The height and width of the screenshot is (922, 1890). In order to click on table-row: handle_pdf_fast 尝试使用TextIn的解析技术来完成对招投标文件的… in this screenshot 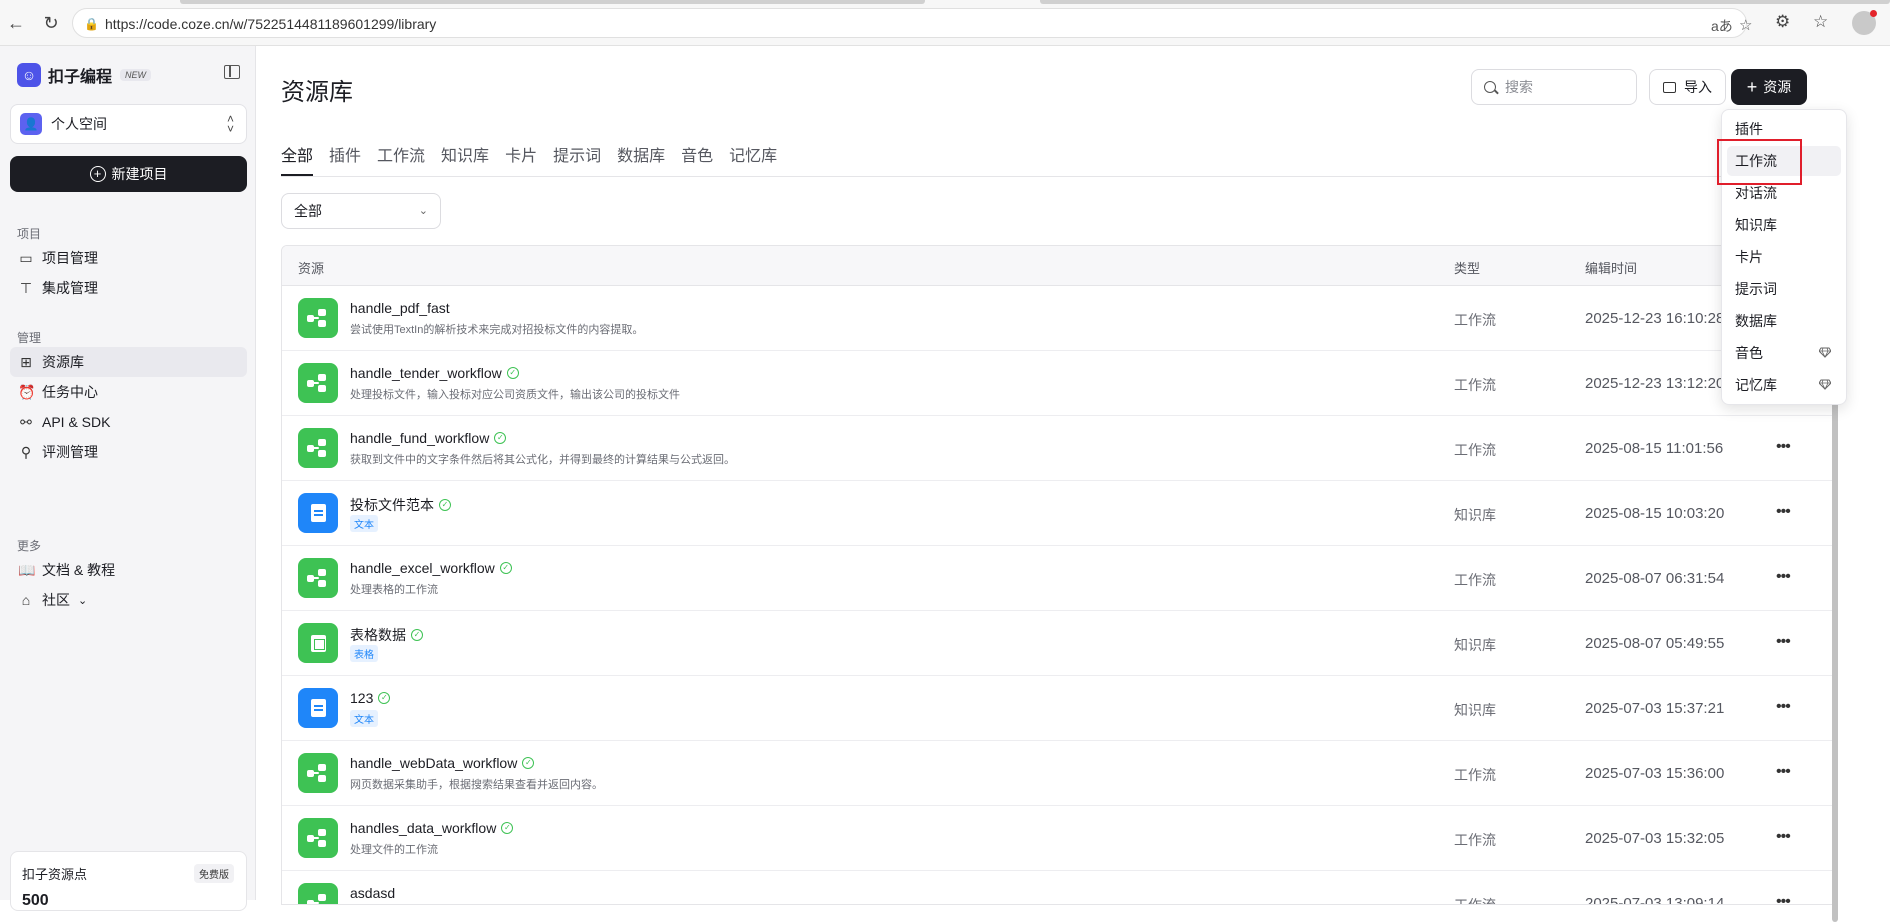, I will do `click(1057, 318)`.